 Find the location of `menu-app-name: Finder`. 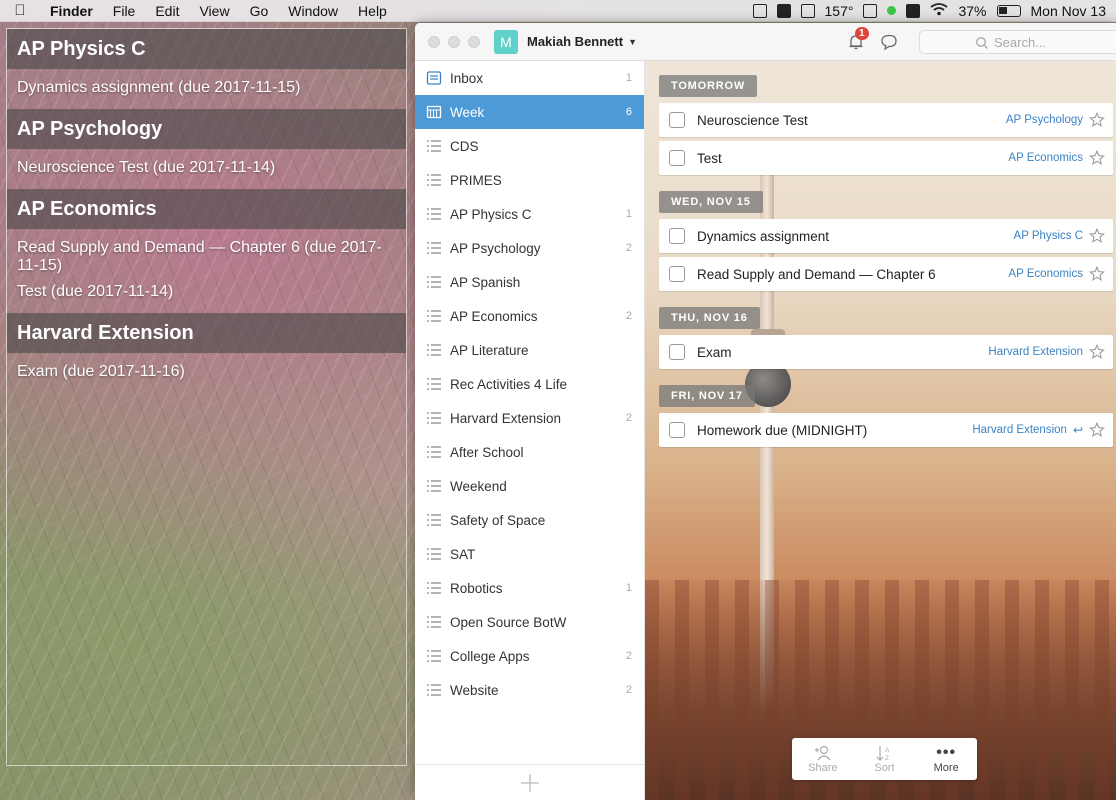

menu-app-name: Finder is located at coordinates (71, 11).